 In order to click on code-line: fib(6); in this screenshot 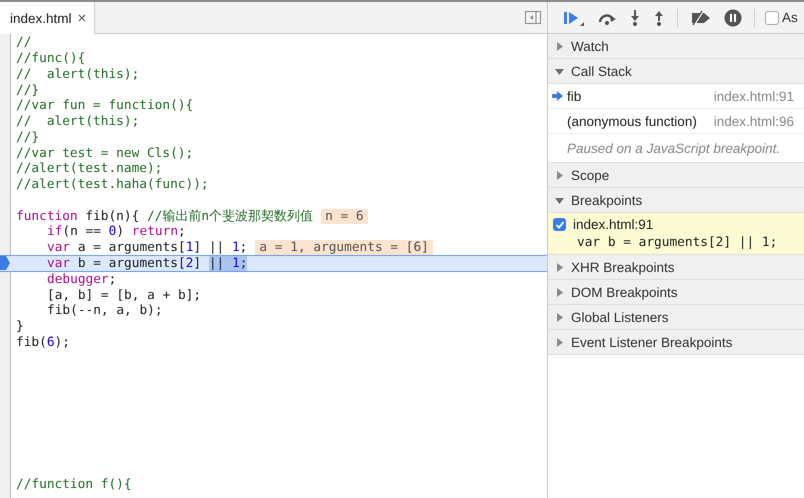, I will do `click(43, 342)`.